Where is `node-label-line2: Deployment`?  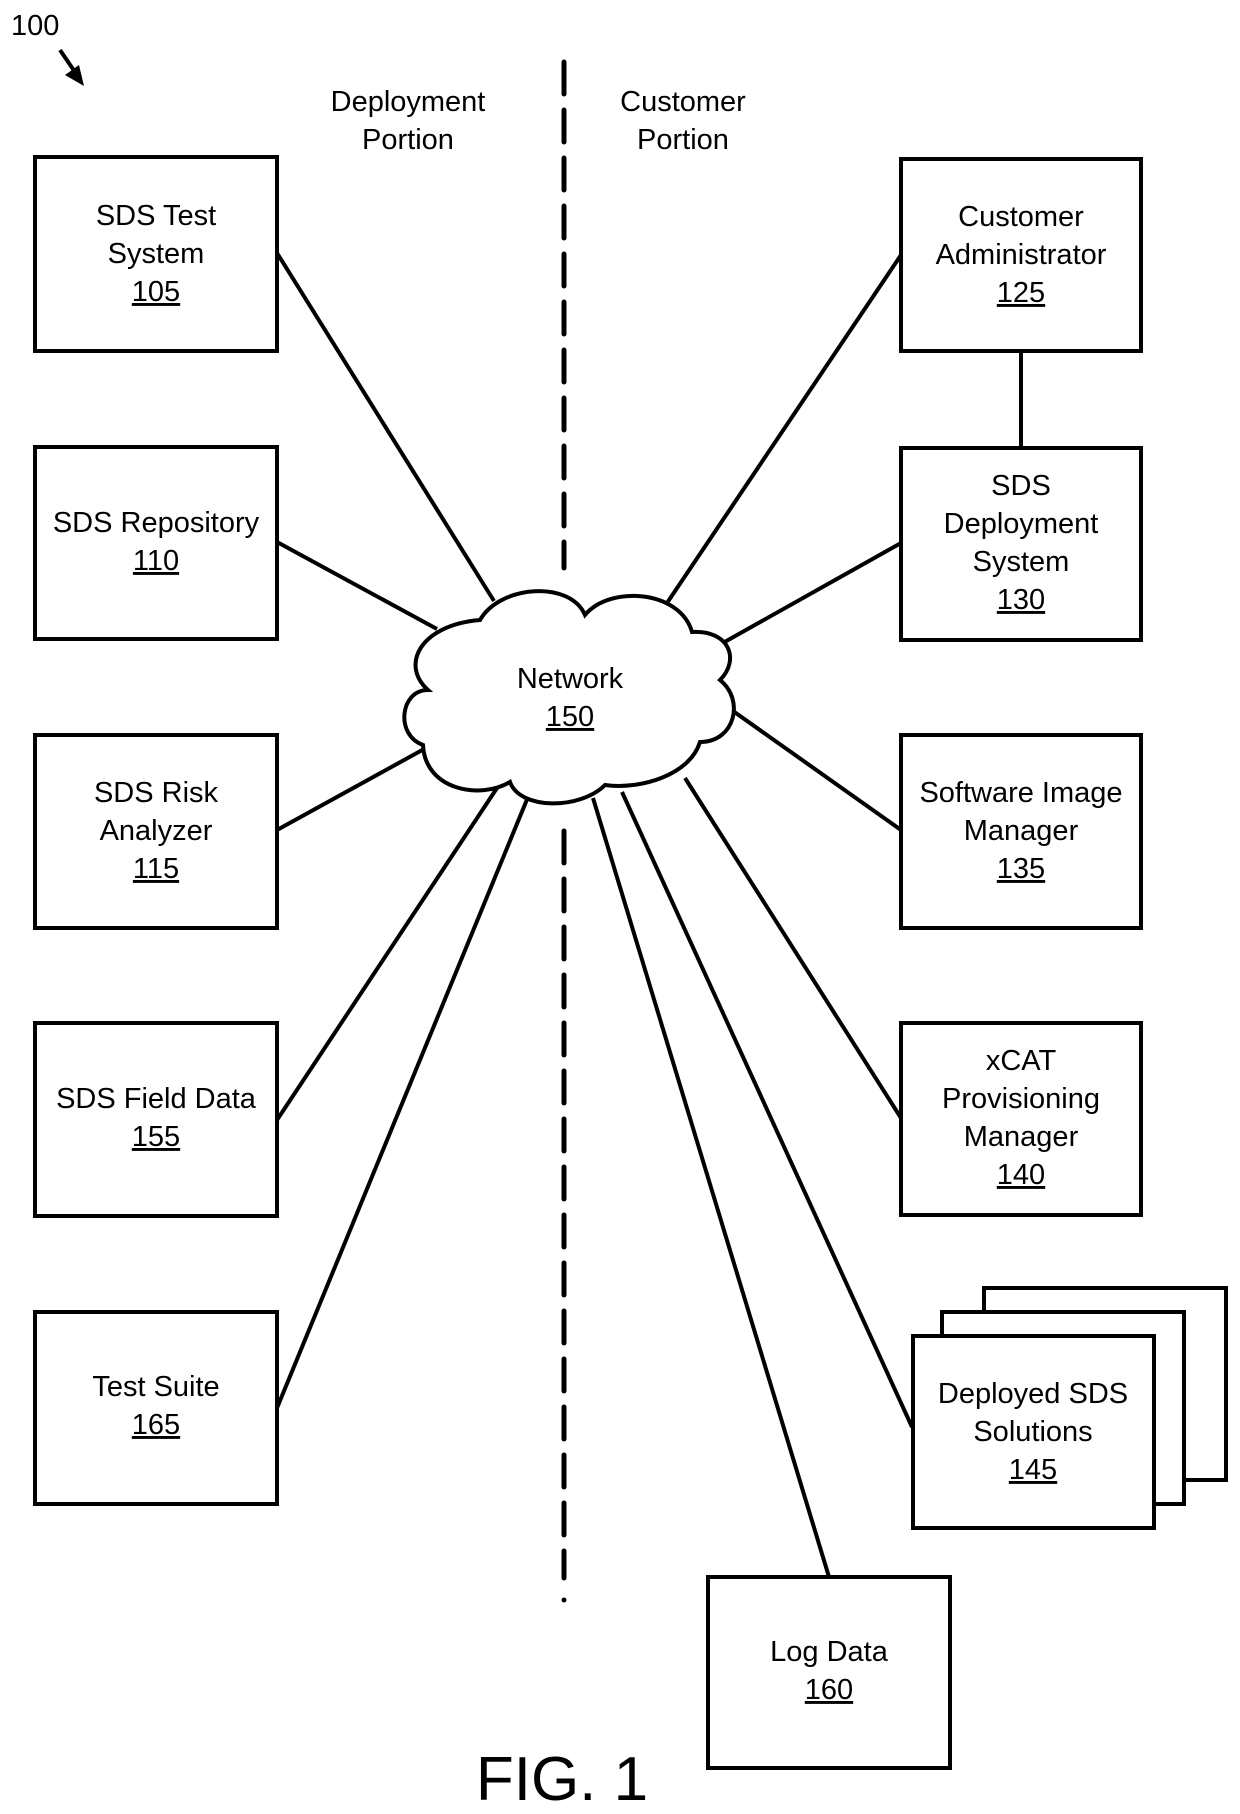 node-label-line2: Deployment is located at coordinates (1021, 524).